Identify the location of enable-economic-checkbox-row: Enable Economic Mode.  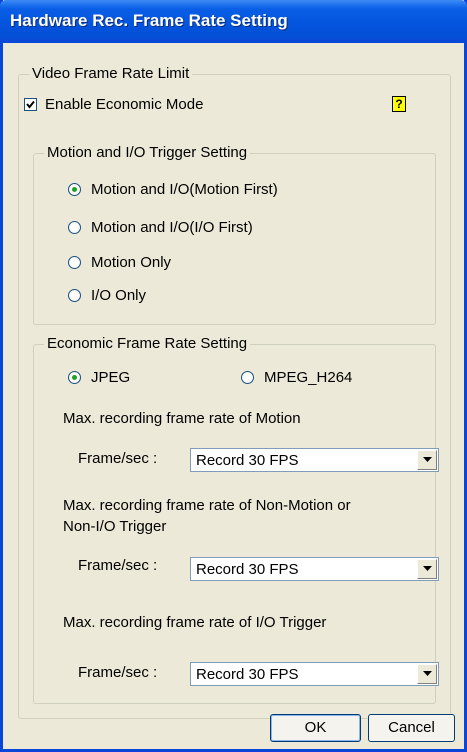
(113, 104).